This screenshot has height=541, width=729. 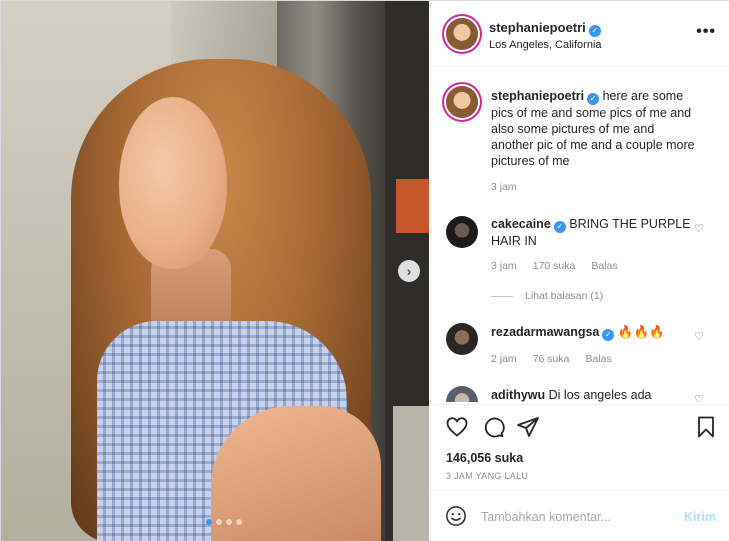 I want to click on photo-orange-panel, so click(x=412, y=206).